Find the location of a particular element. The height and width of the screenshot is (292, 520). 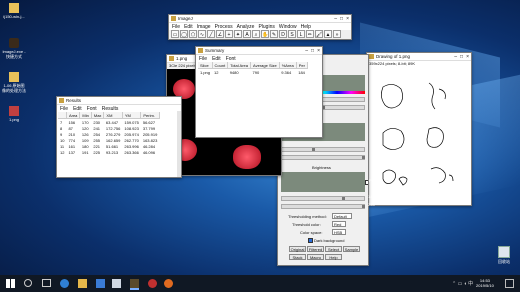

results-scrollbar is located at coordinates (179, 144).